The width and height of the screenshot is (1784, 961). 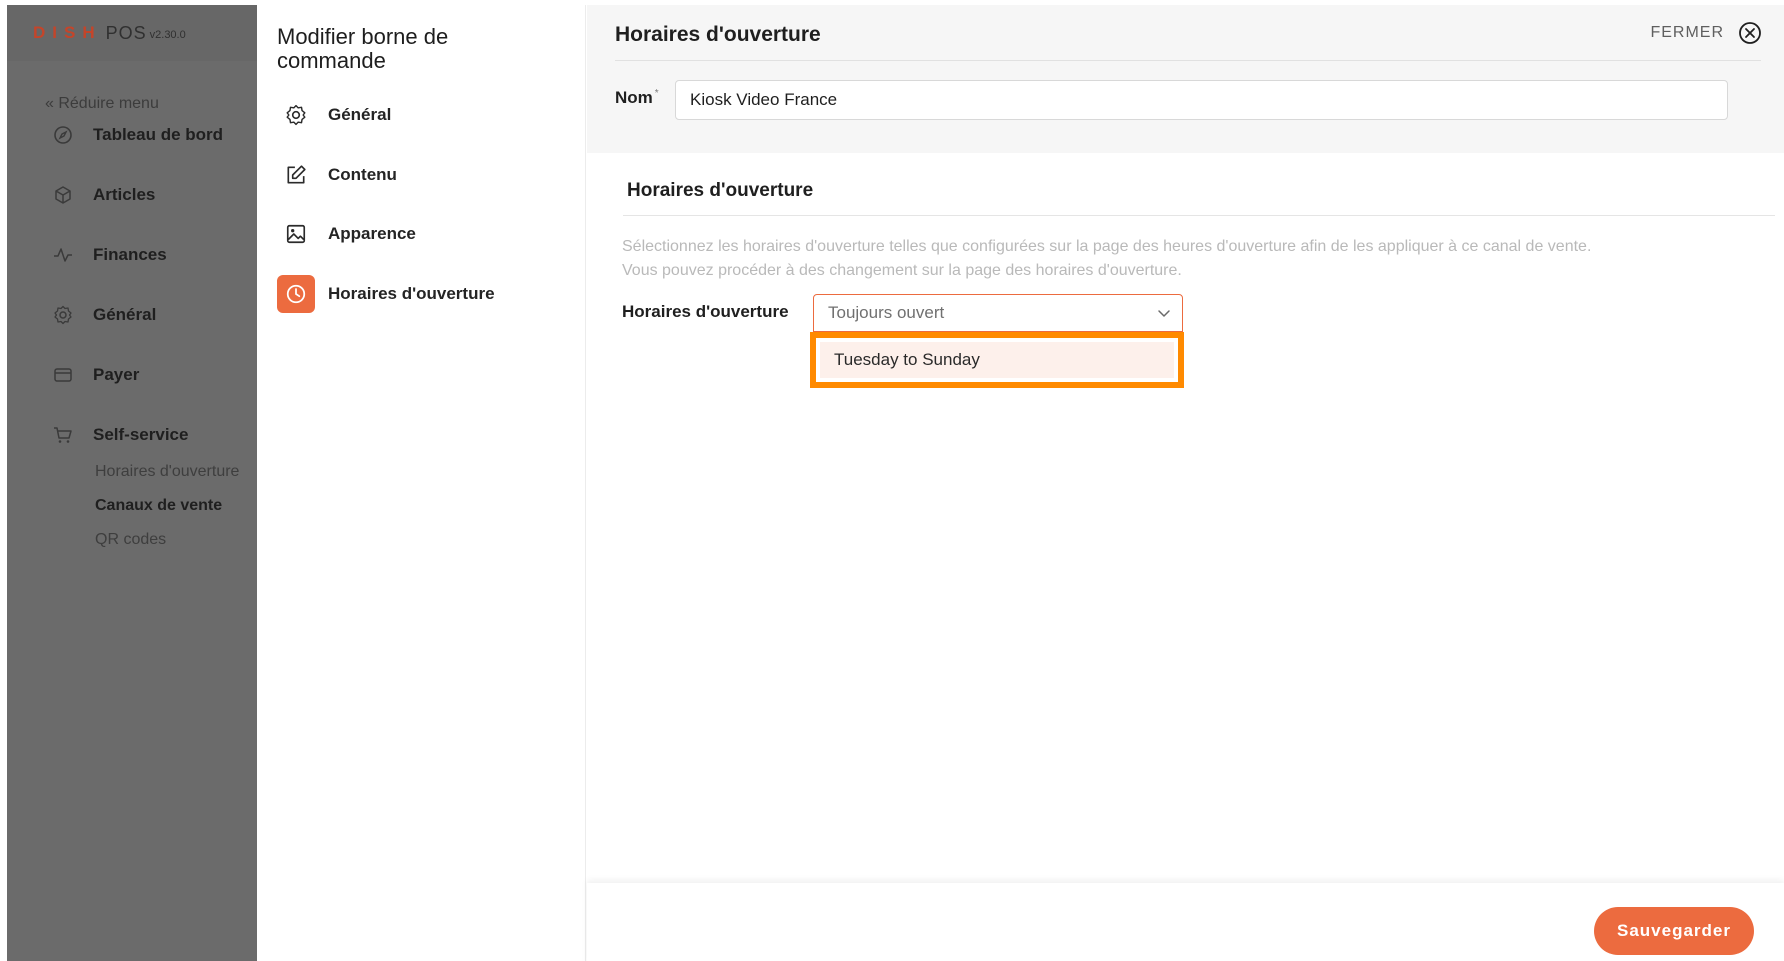 What do you see at coordinates (718, 34) in the screenshot?
I see `page-title: Horaires d'ouverture` at bounding box center [718, 34].